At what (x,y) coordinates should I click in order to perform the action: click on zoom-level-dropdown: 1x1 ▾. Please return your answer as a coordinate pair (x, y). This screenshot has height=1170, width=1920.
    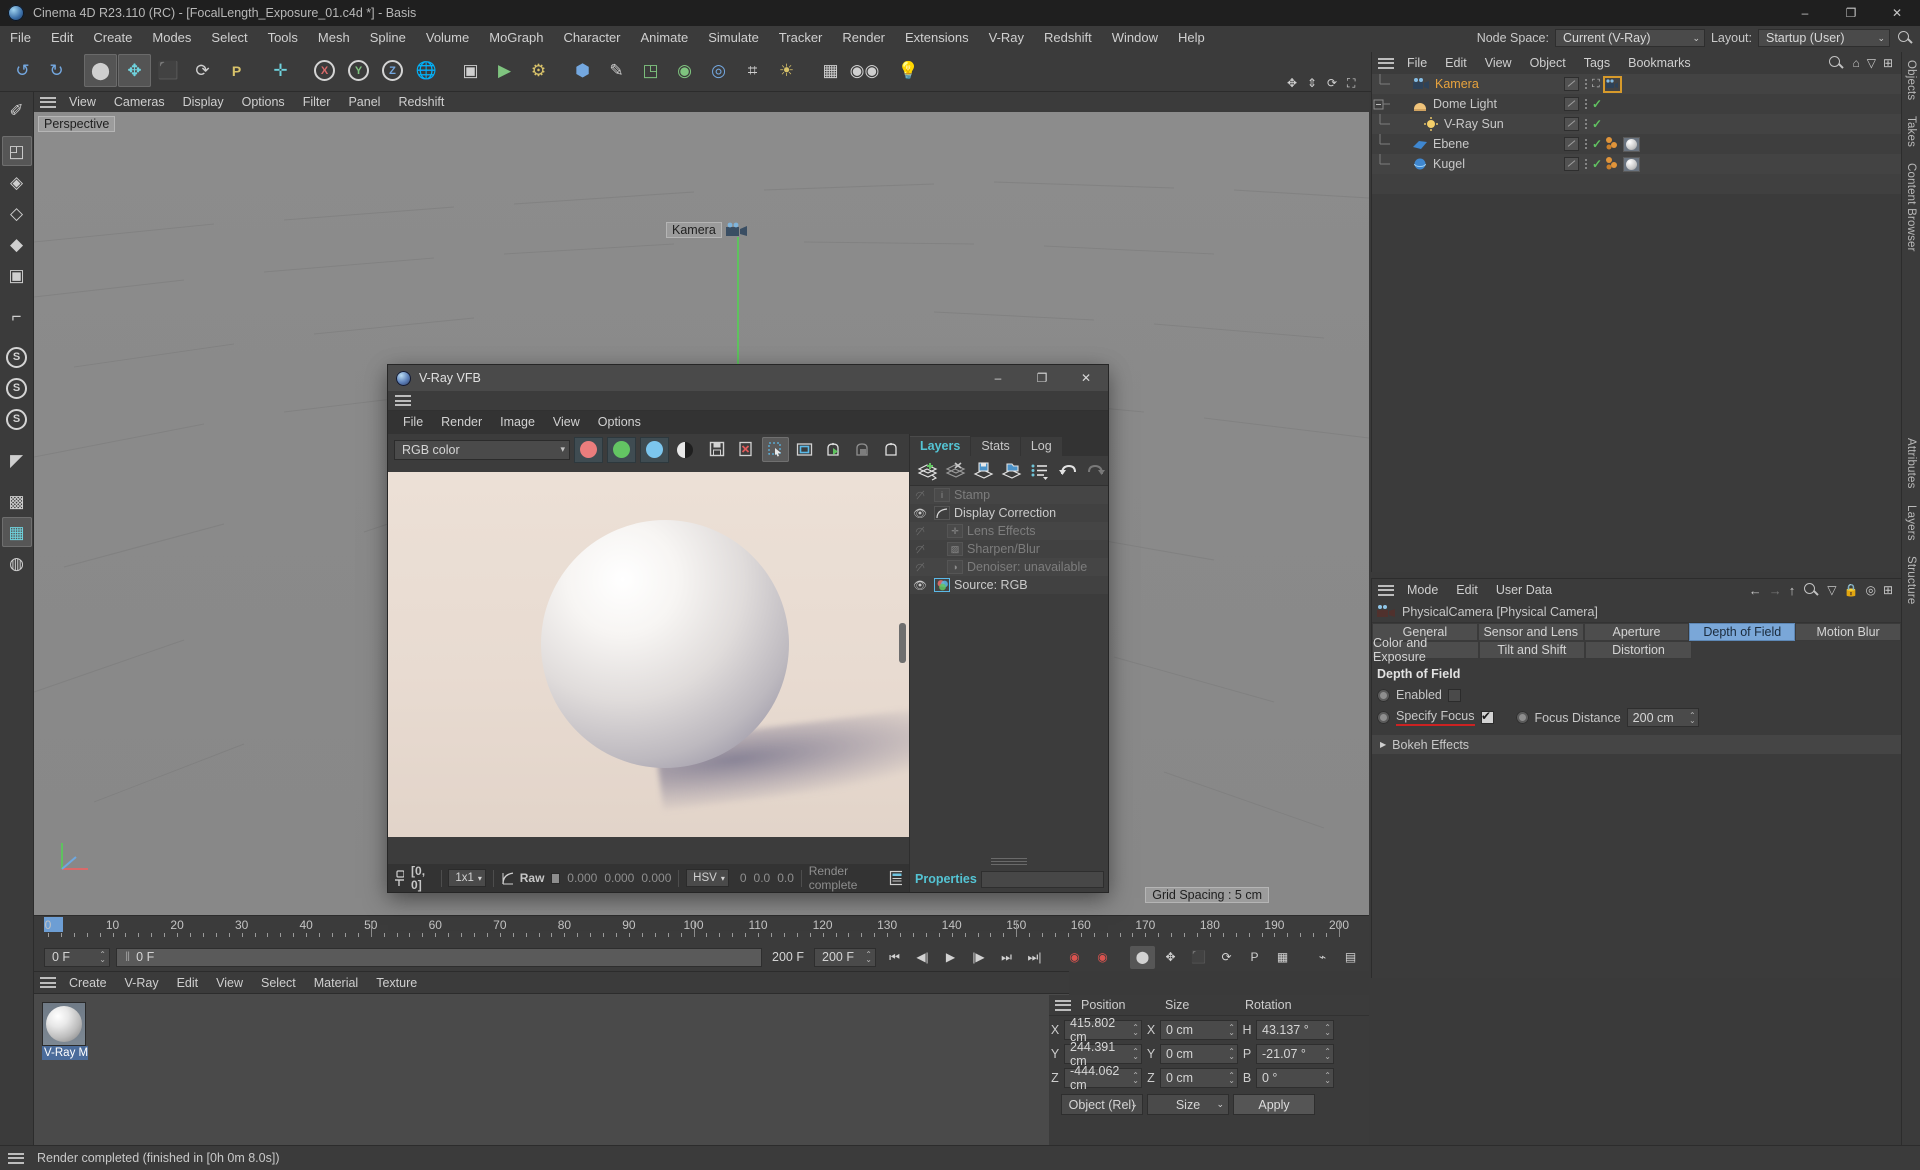
    Looking at the image, I should click on (467, 878).